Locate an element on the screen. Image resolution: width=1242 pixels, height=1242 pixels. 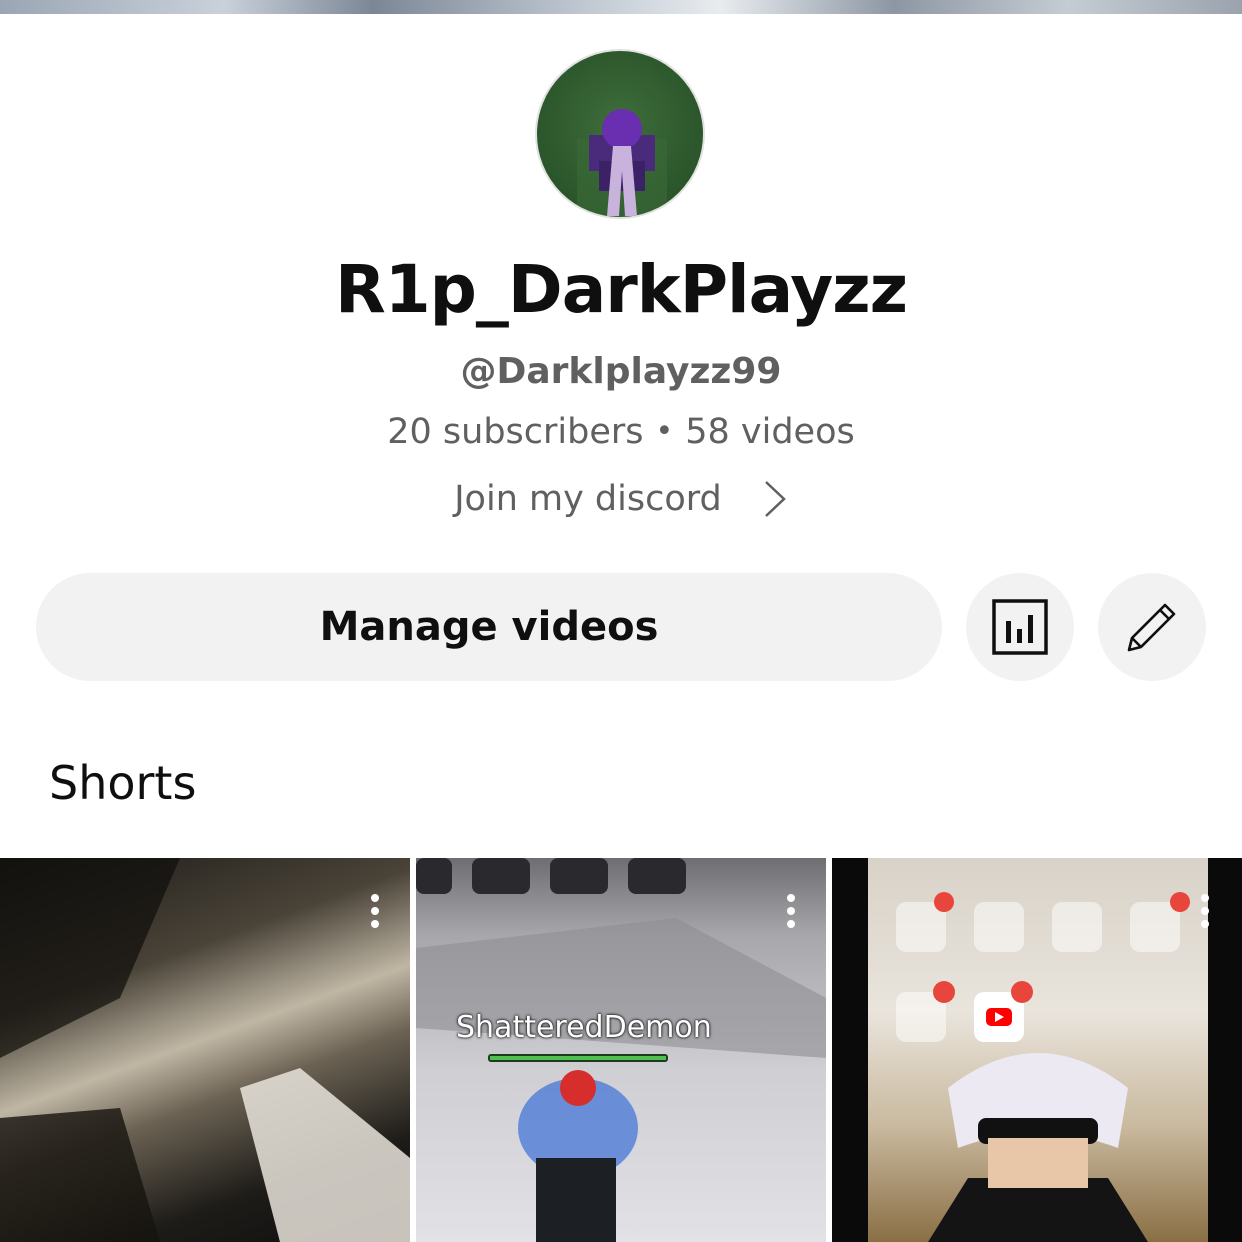
short-overlay-text: ShatteredDemon is located at coordinates (584, 1027).